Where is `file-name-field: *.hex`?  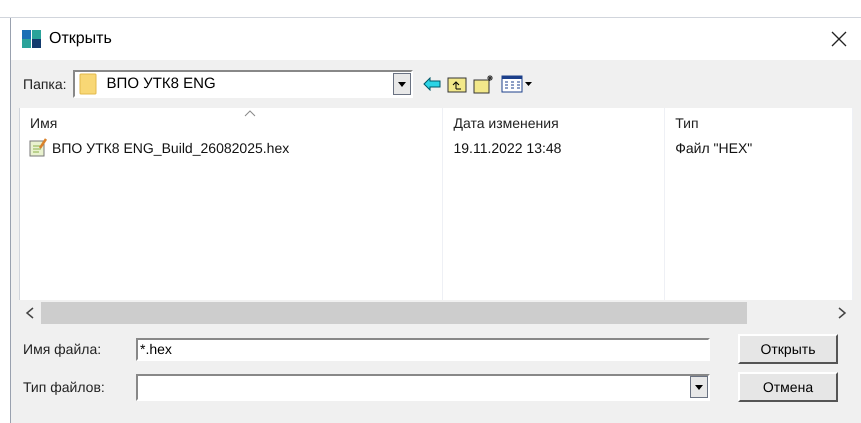 file-name-field: *.hex is located at coordinates (423, 349).